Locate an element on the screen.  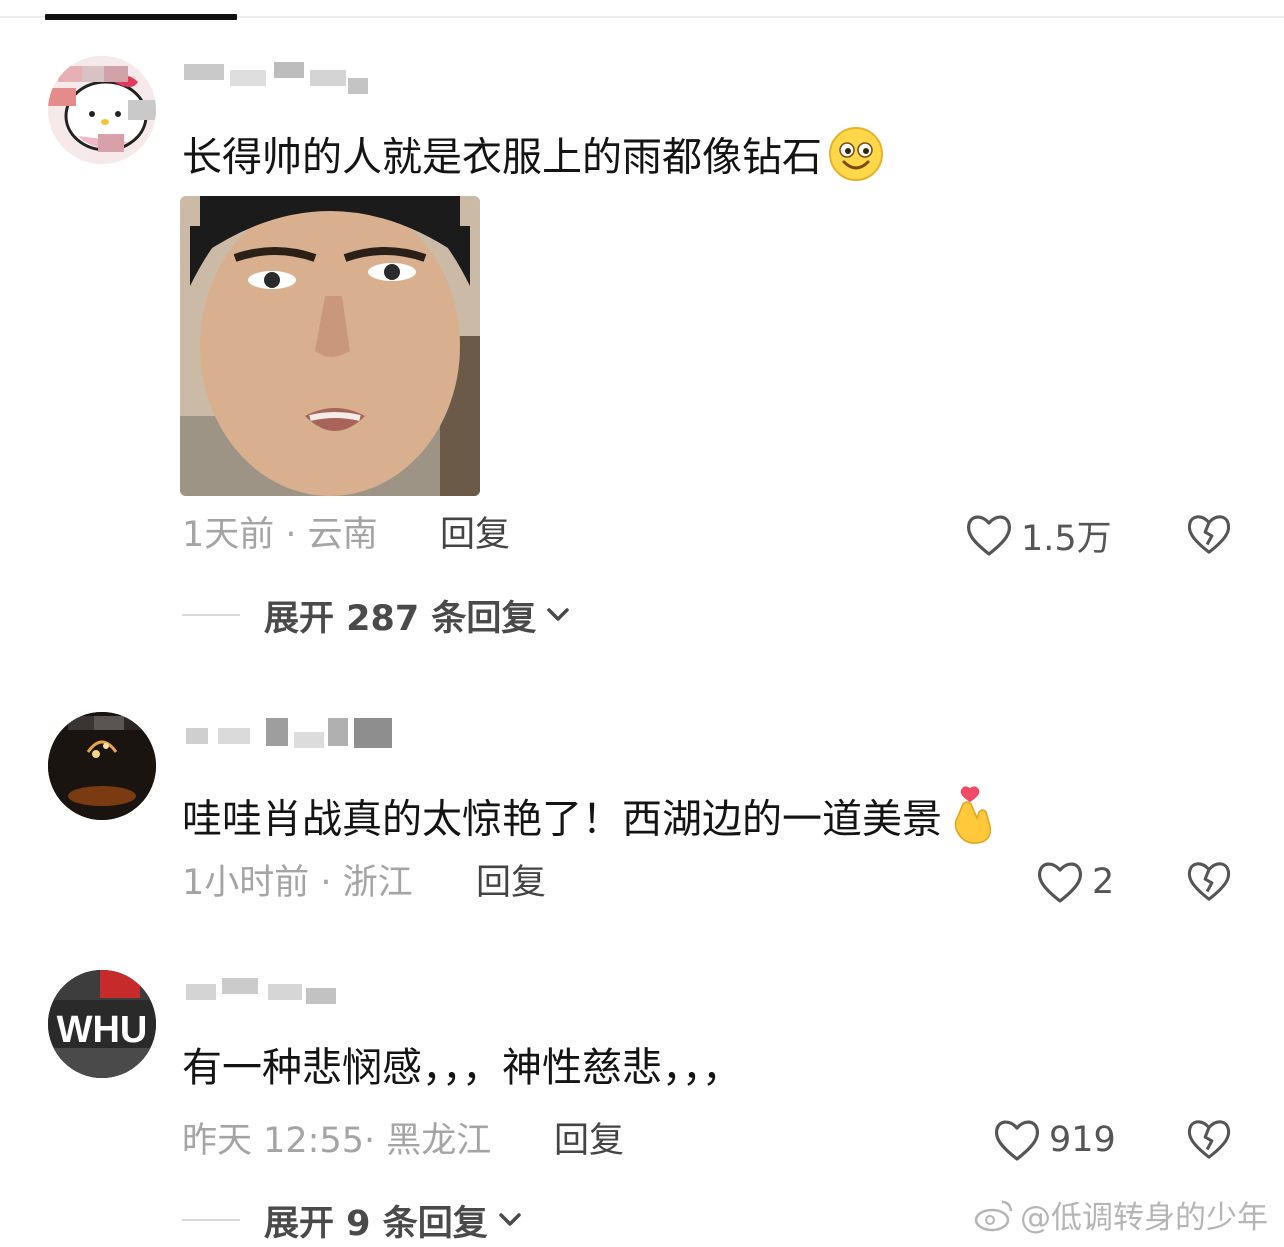
expand-replies-label: 展开 287 条回复 is located at coordinates (400, 618).